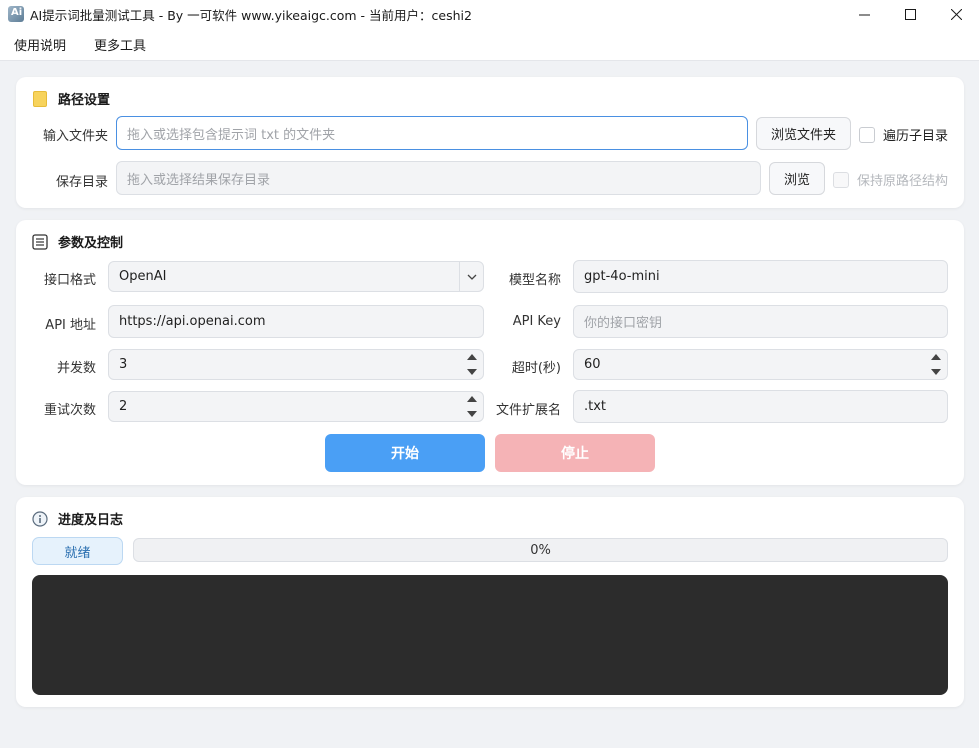 The image size is (979, 748). I want to click on status-badge: 就绪, so click(77, 551).